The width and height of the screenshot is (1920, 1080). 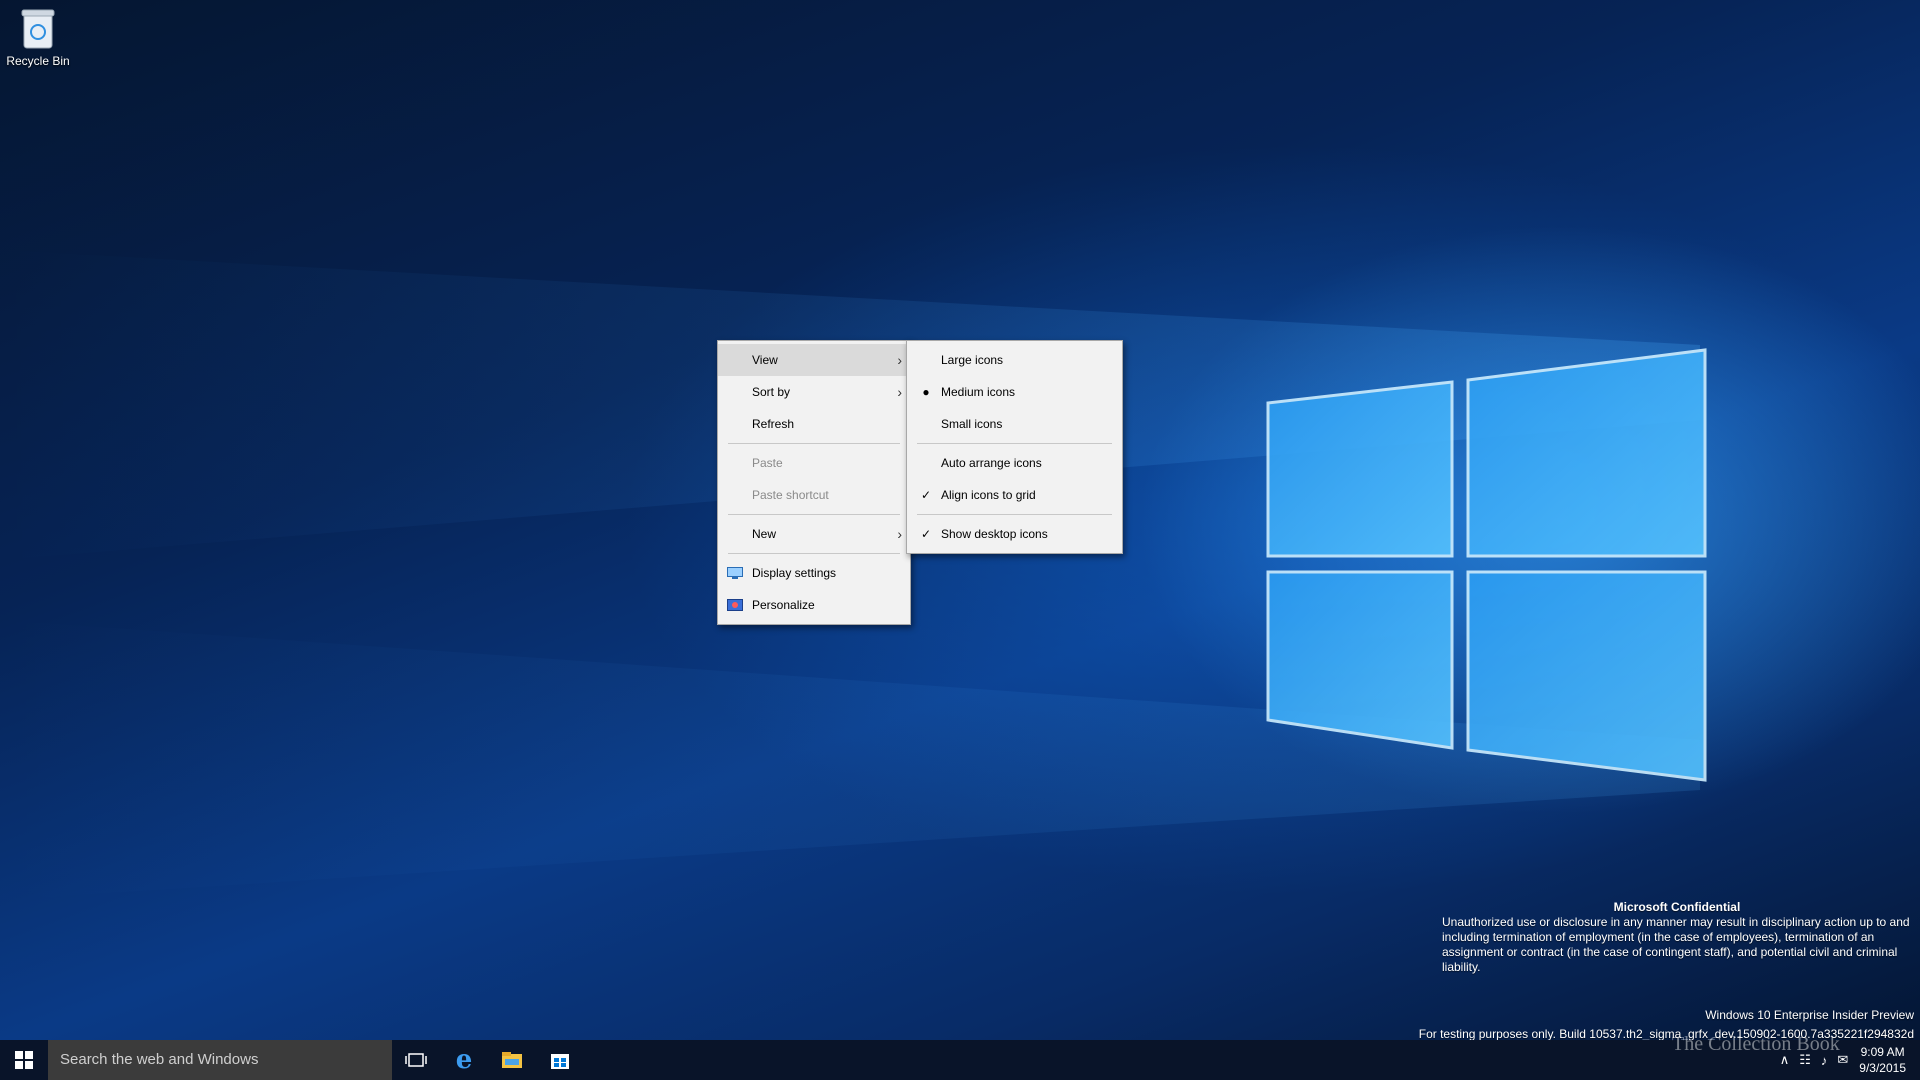 I want to click on menu-item-auto-arrange-icons: Auto arrange icons, so click(x=1014, y=463).